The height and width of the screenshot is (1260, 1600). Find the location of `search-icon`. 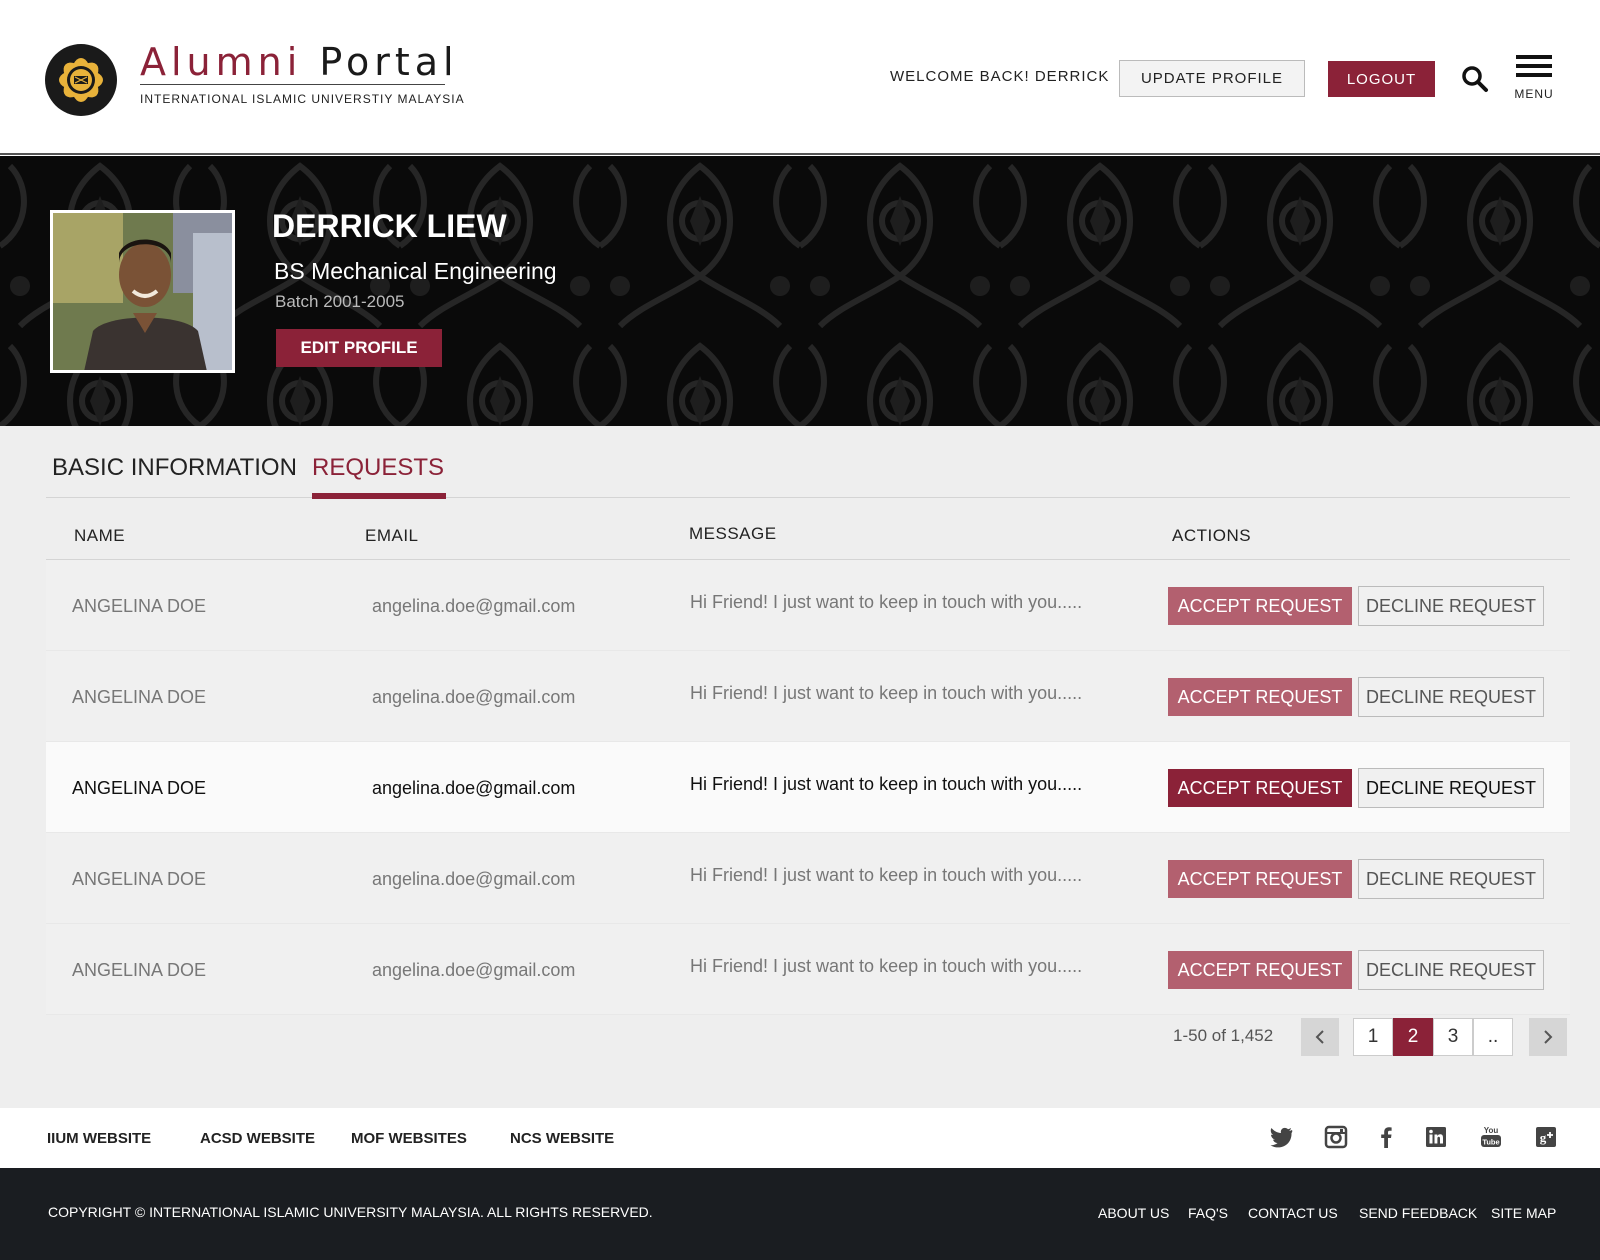

search-icon is located at coordinates (1475, 79).